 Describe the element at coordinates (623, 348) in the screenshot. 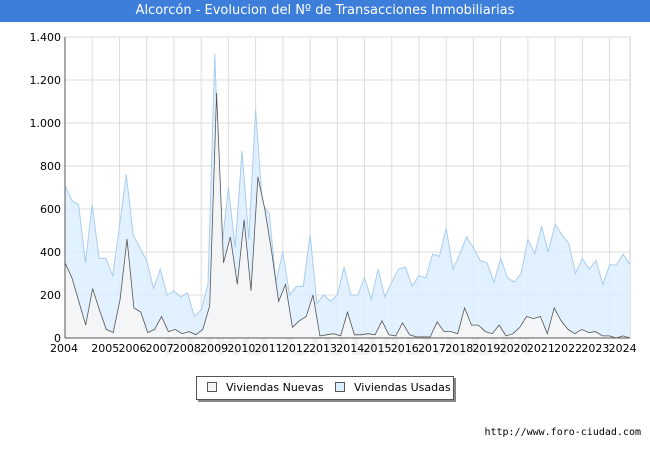

I see `x-tick-label: 2024` at that location.